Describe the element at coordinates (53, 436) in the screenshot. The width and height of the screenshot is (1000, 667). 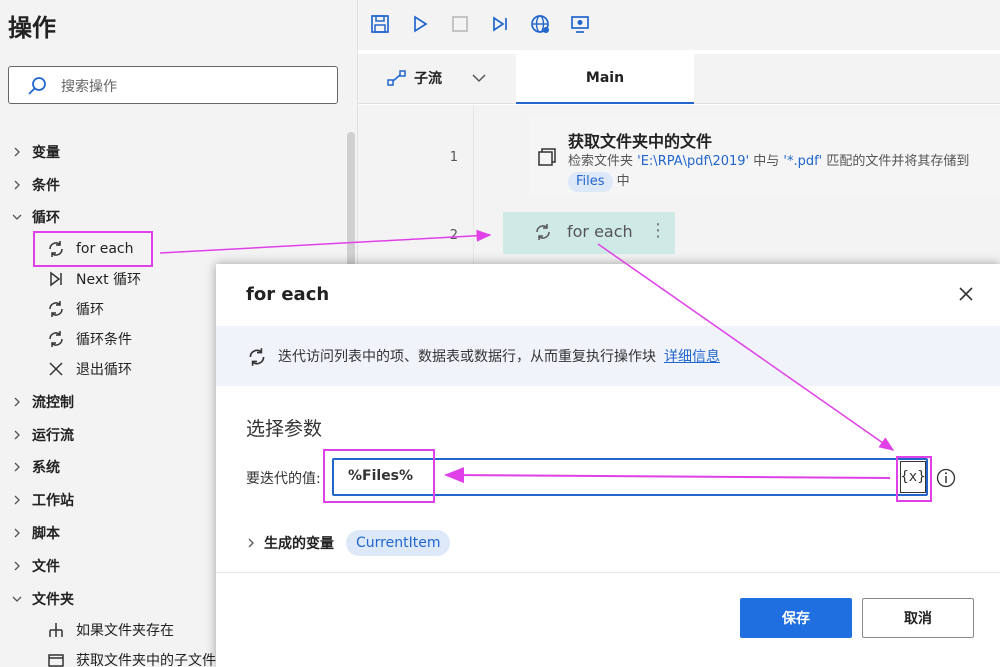
I see `category-label: 运行流` at that location.